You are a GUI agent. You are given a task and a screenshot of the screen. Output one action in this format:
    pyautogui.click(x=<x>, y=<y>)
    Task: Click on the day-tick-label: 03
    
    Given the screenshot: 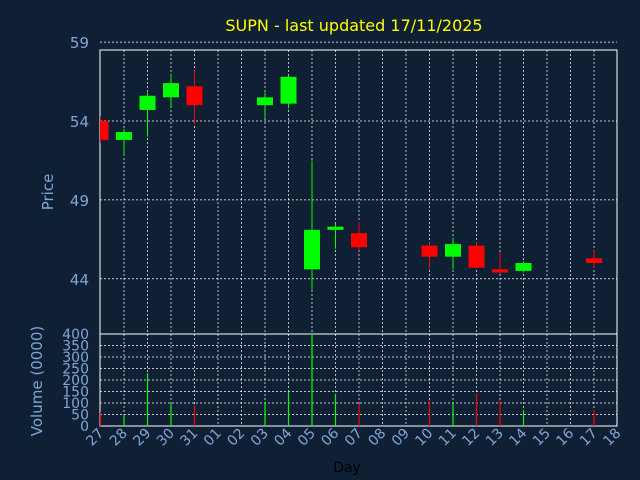 What is the action you would take?
    pyautogui.click(x=260, y=438)
    